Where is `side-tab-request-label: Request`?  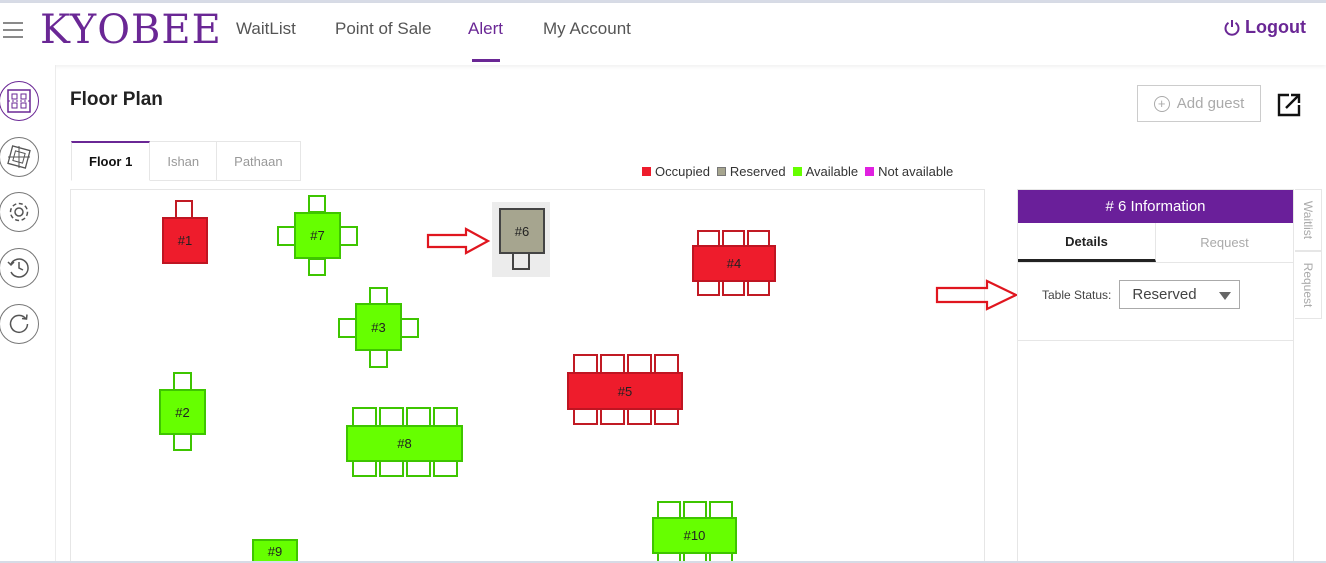
side-tab-request-label: Request is located at coordinates (1308, 285).